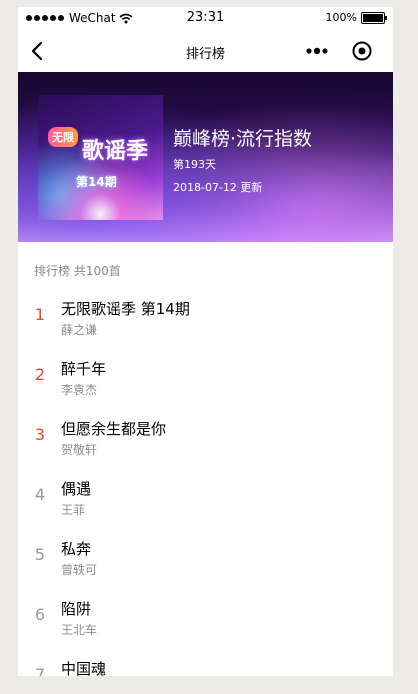  I want to click on more-dots-icon, so click(318, 51).